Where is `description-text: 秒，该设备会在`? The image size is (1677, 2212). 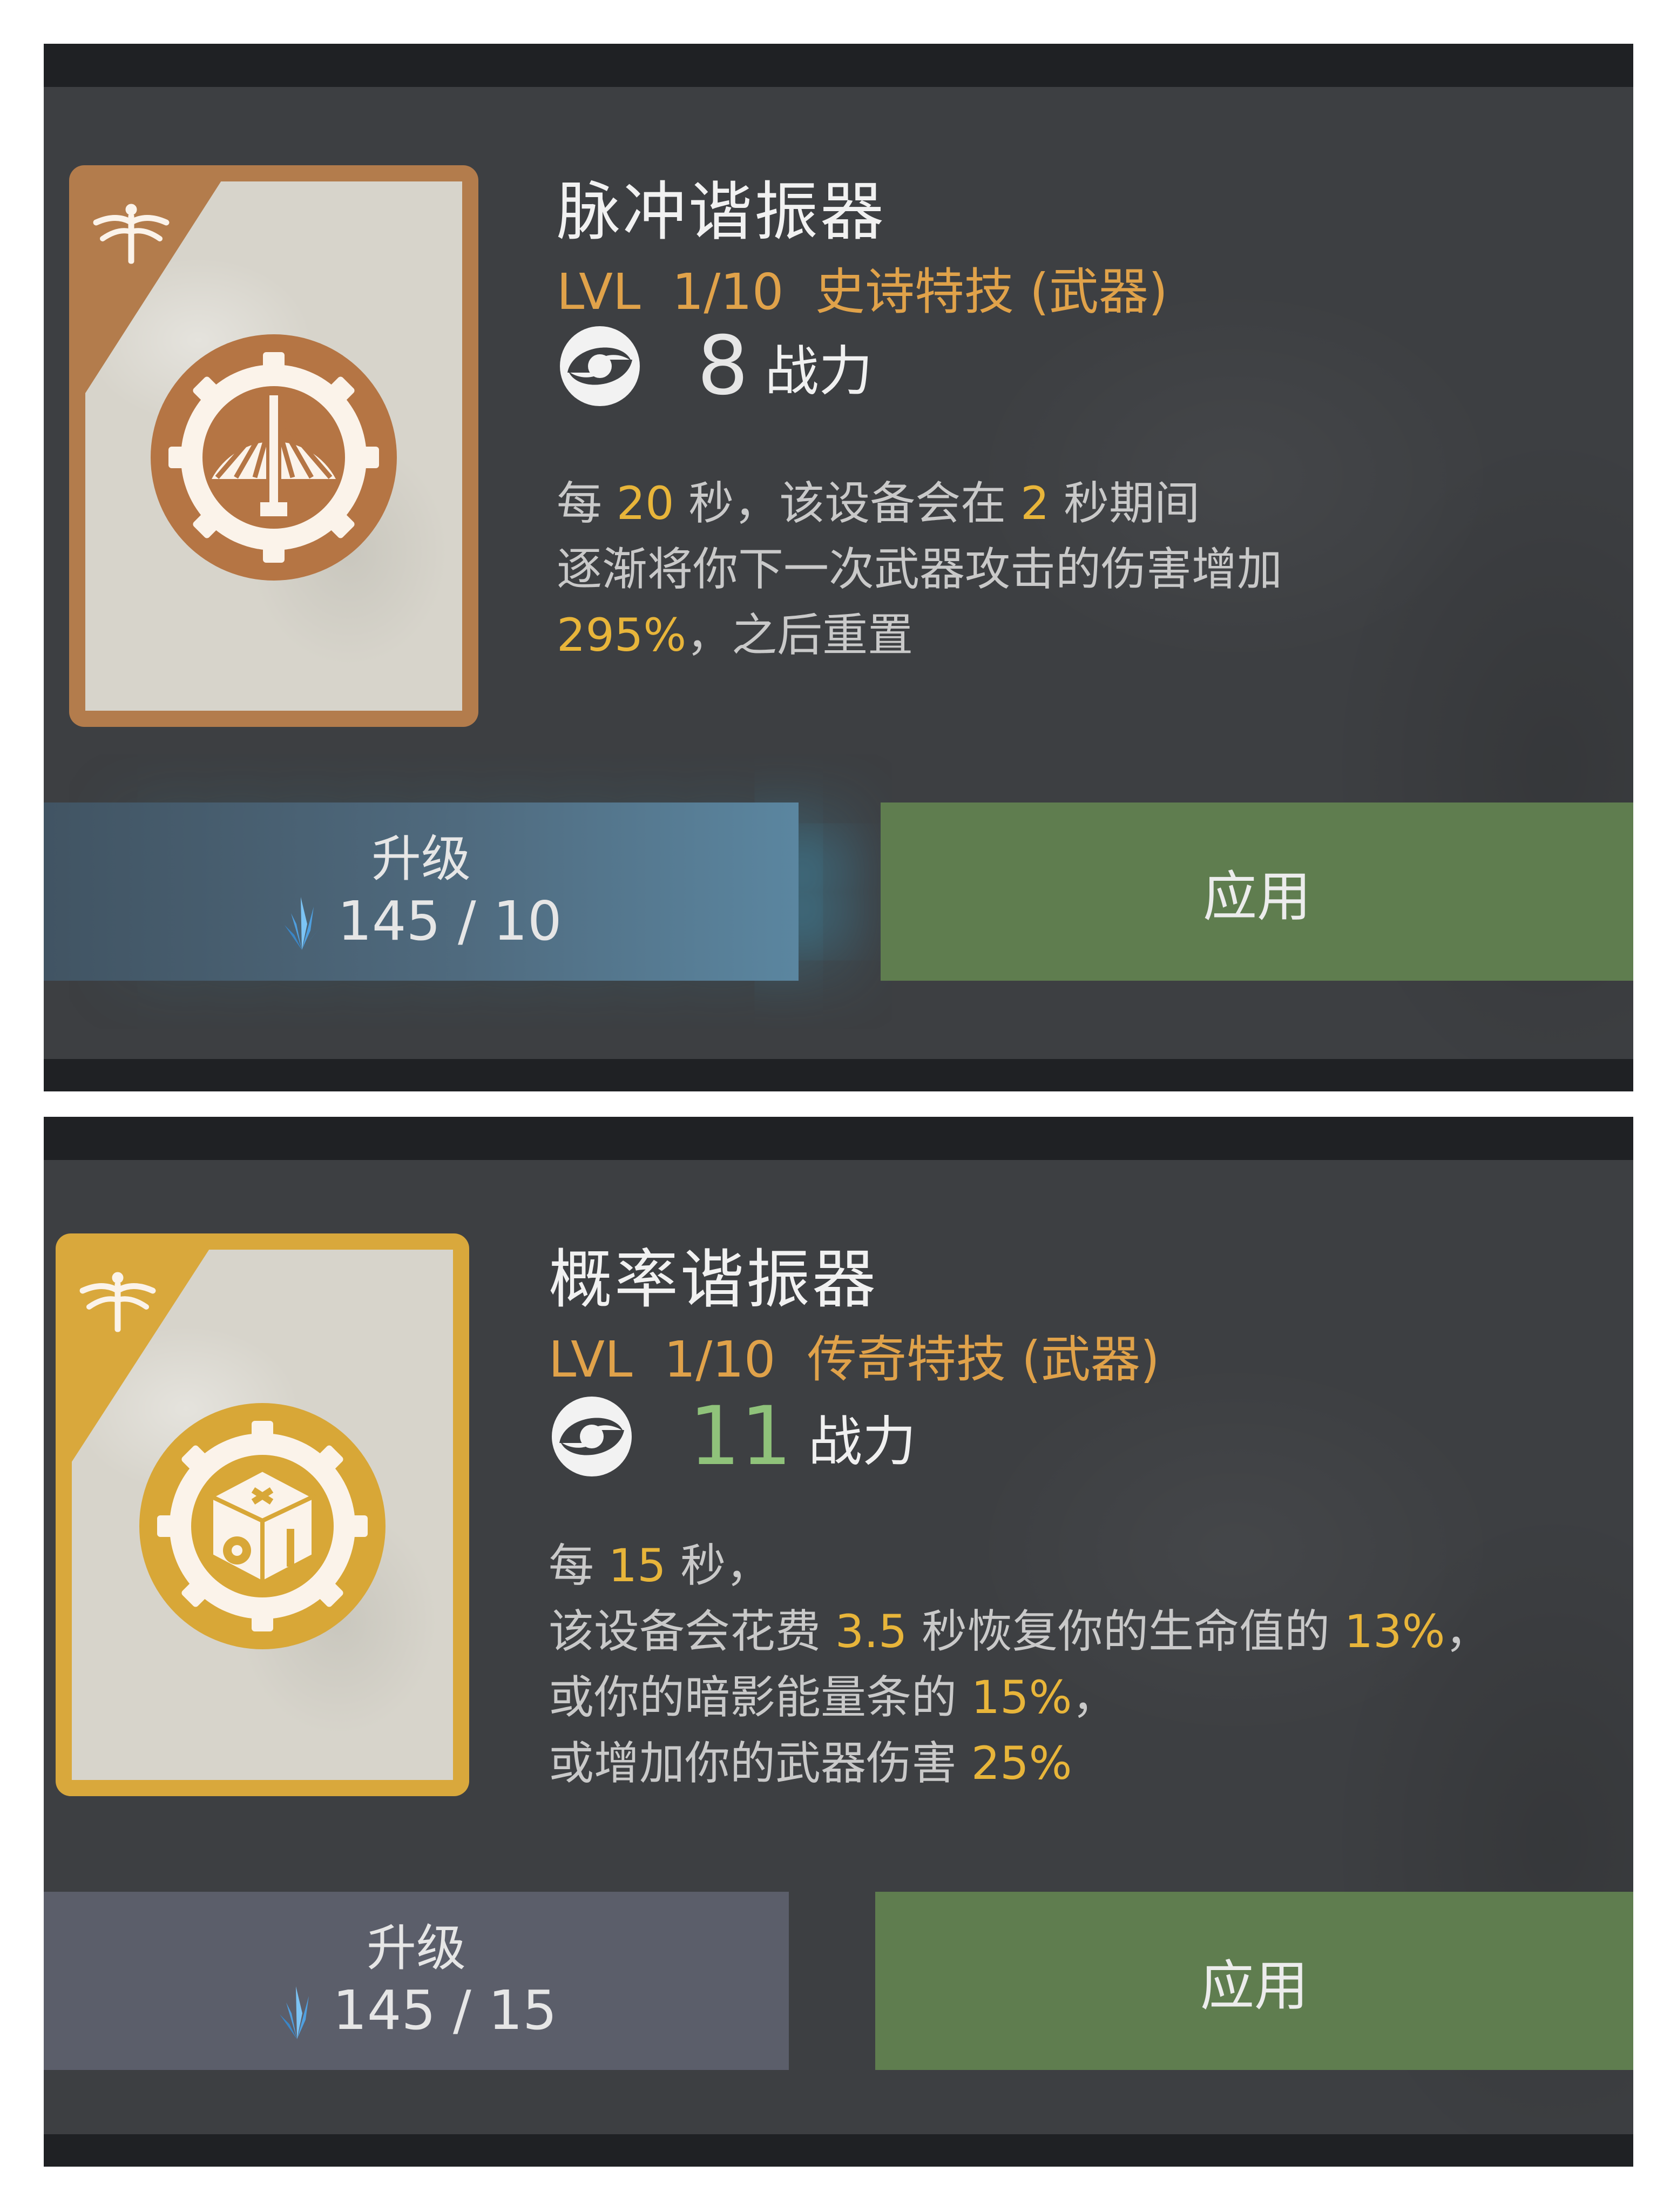
description-text: 秒，该设备会在 is located at coordinates (847, 503).